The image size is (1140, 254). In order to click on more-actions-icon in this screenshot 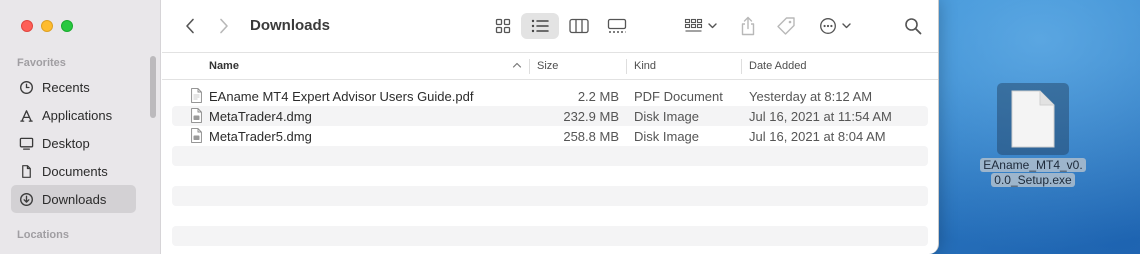, I will do `click(835, 26)`.